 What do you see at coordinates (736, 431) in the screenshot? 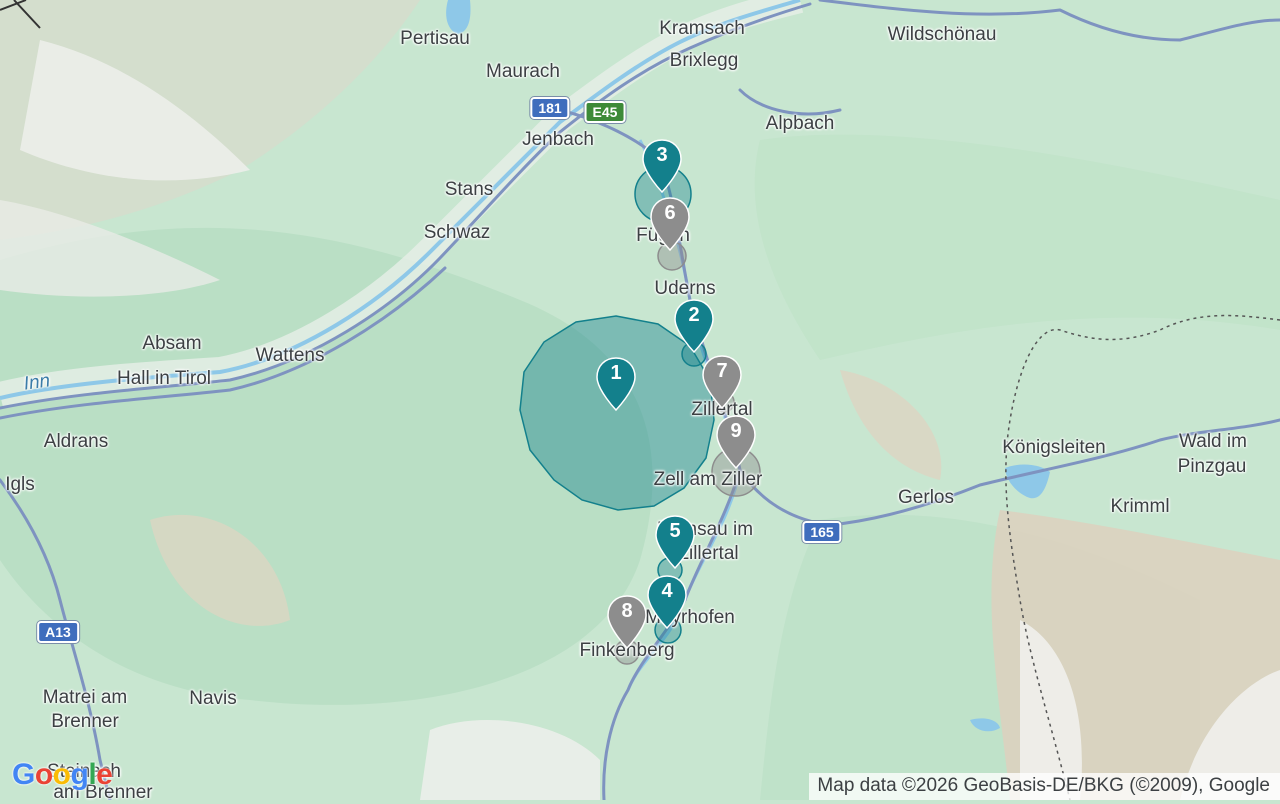
I see `marker-number: 9` at bounding box center [736, 431].